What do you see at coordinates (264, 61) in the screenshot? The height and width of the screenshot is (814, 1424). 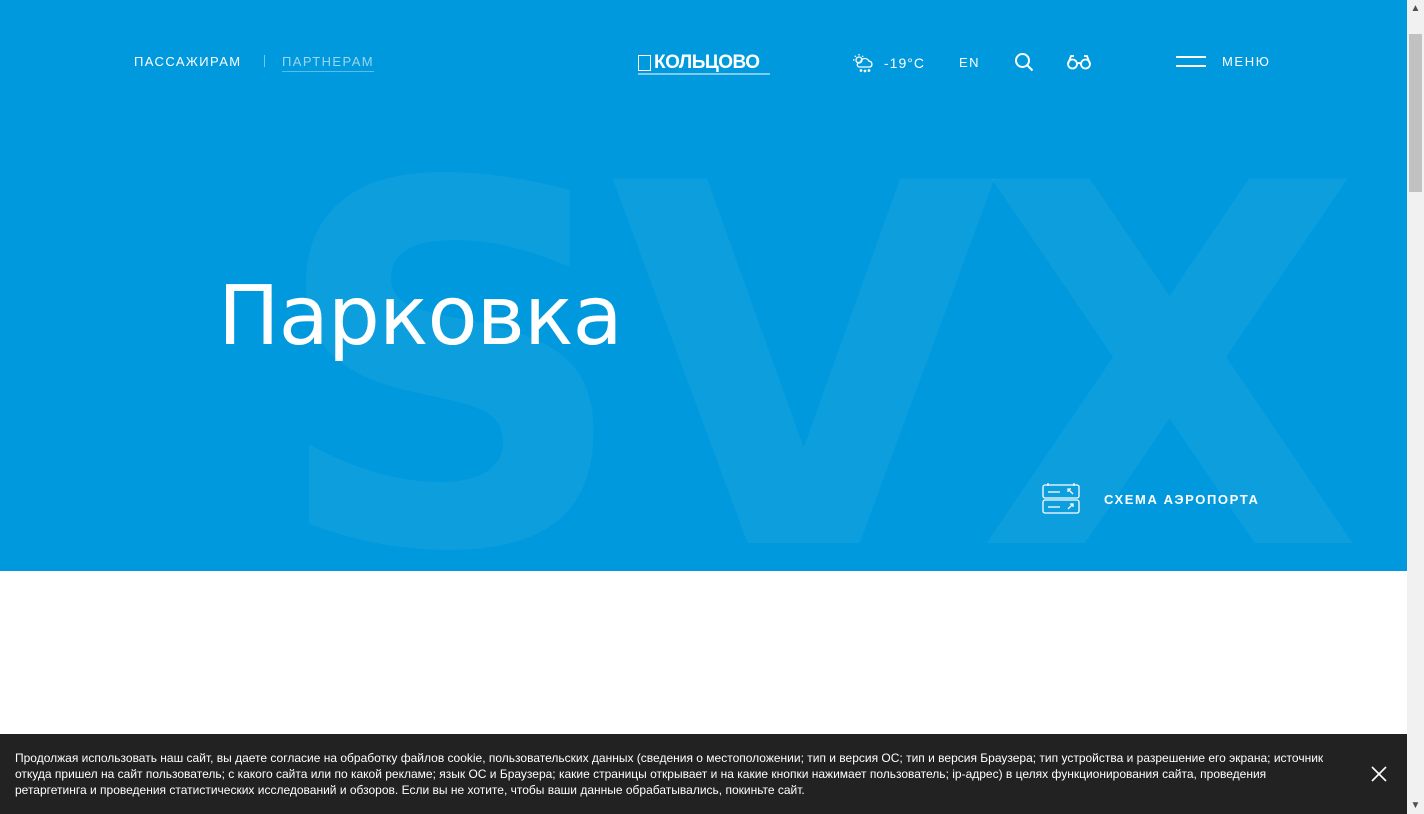 I see `nav-divider` at bounding box center [264, 61].